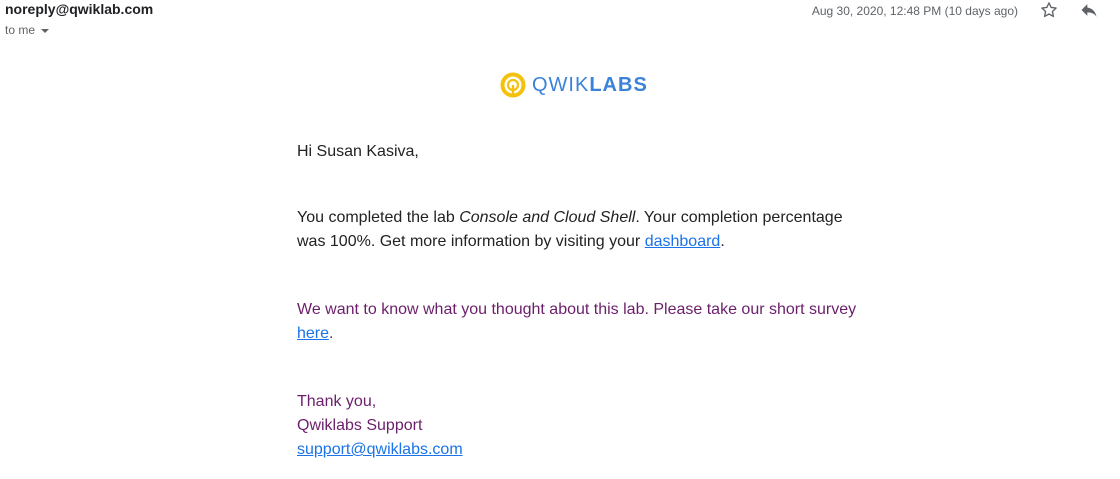 This screenshot has height=479, width=1120. What do you see at coordinates (79, 9) in the screenshot?
I see `sender-address: noreply@qwiklab.com` at bounding box center [79, 9].